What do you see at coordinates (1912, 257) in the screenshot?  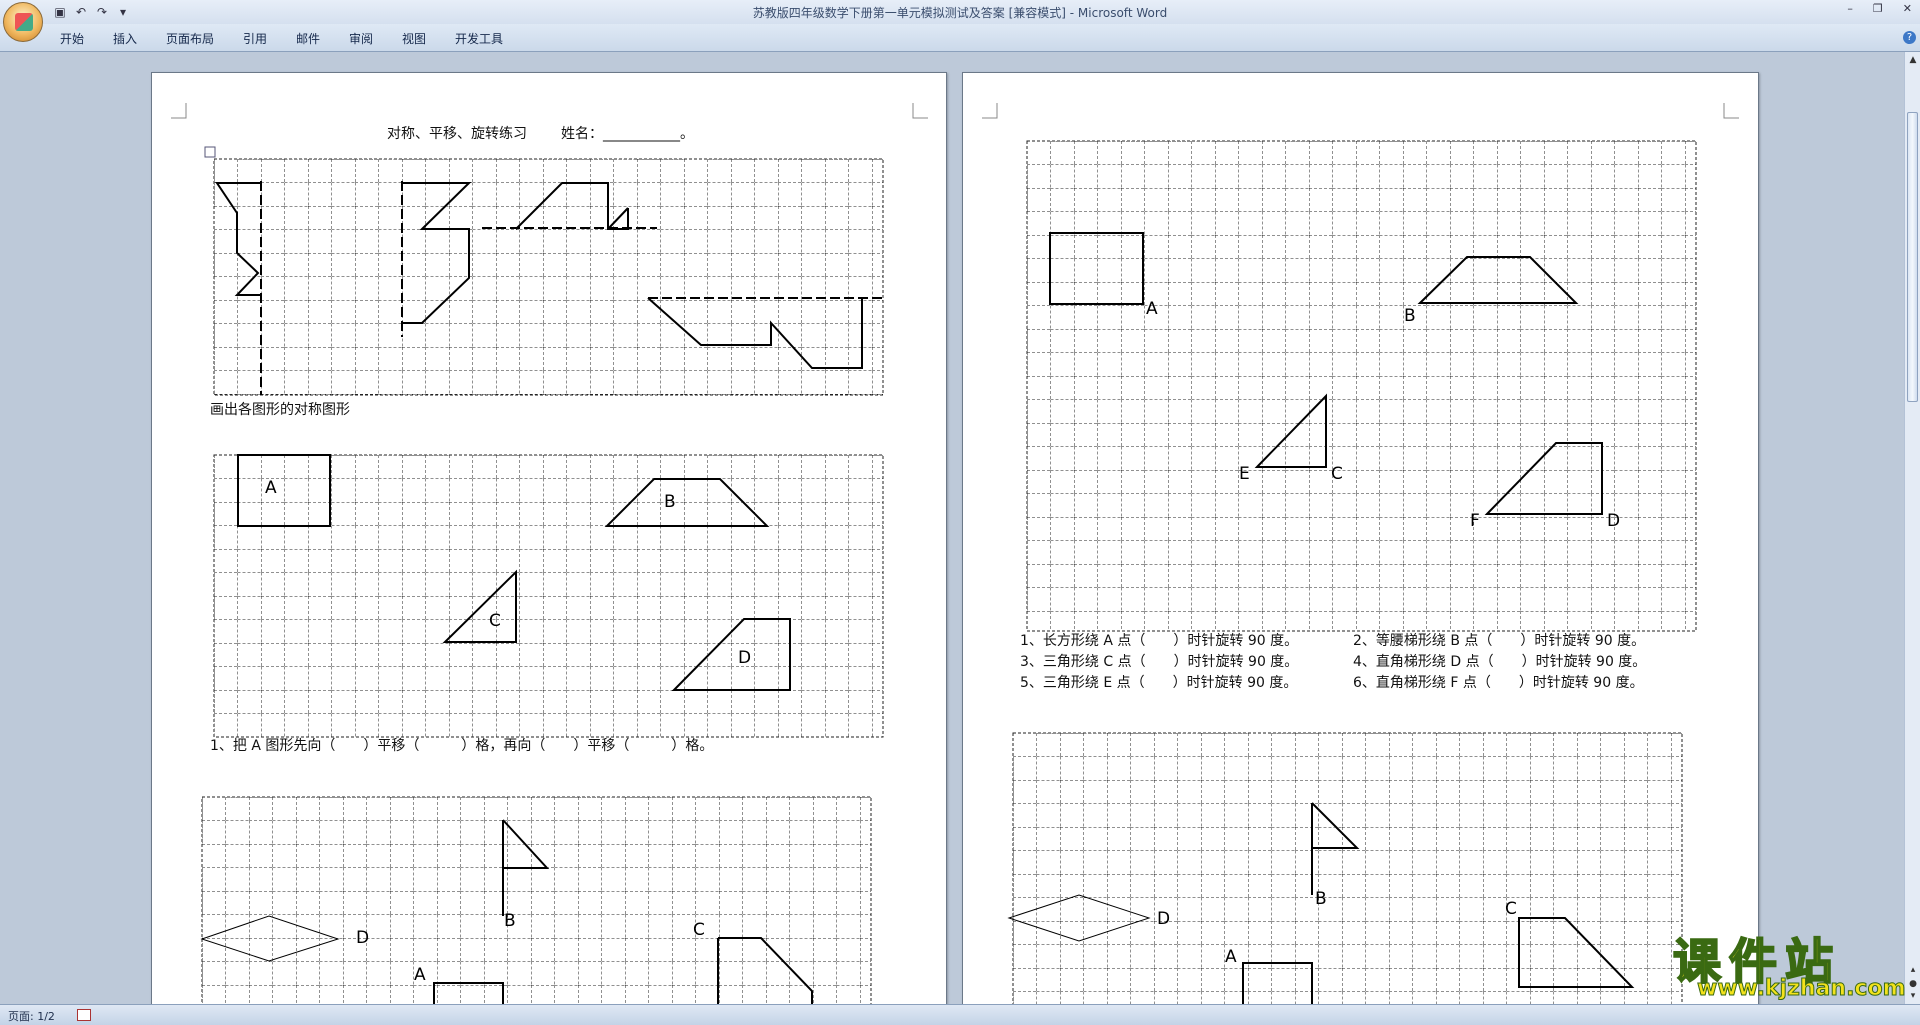 I see `scrollbar-thumb` at bounding box center [1912, 257].